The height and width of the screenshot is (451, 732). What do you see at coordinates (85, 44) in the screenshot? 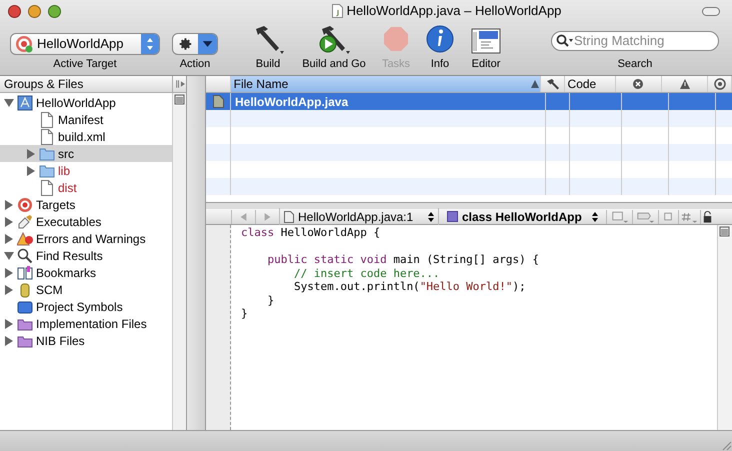
I see `target-popup: HelloWorldApp` at bounding box center [85, 44].